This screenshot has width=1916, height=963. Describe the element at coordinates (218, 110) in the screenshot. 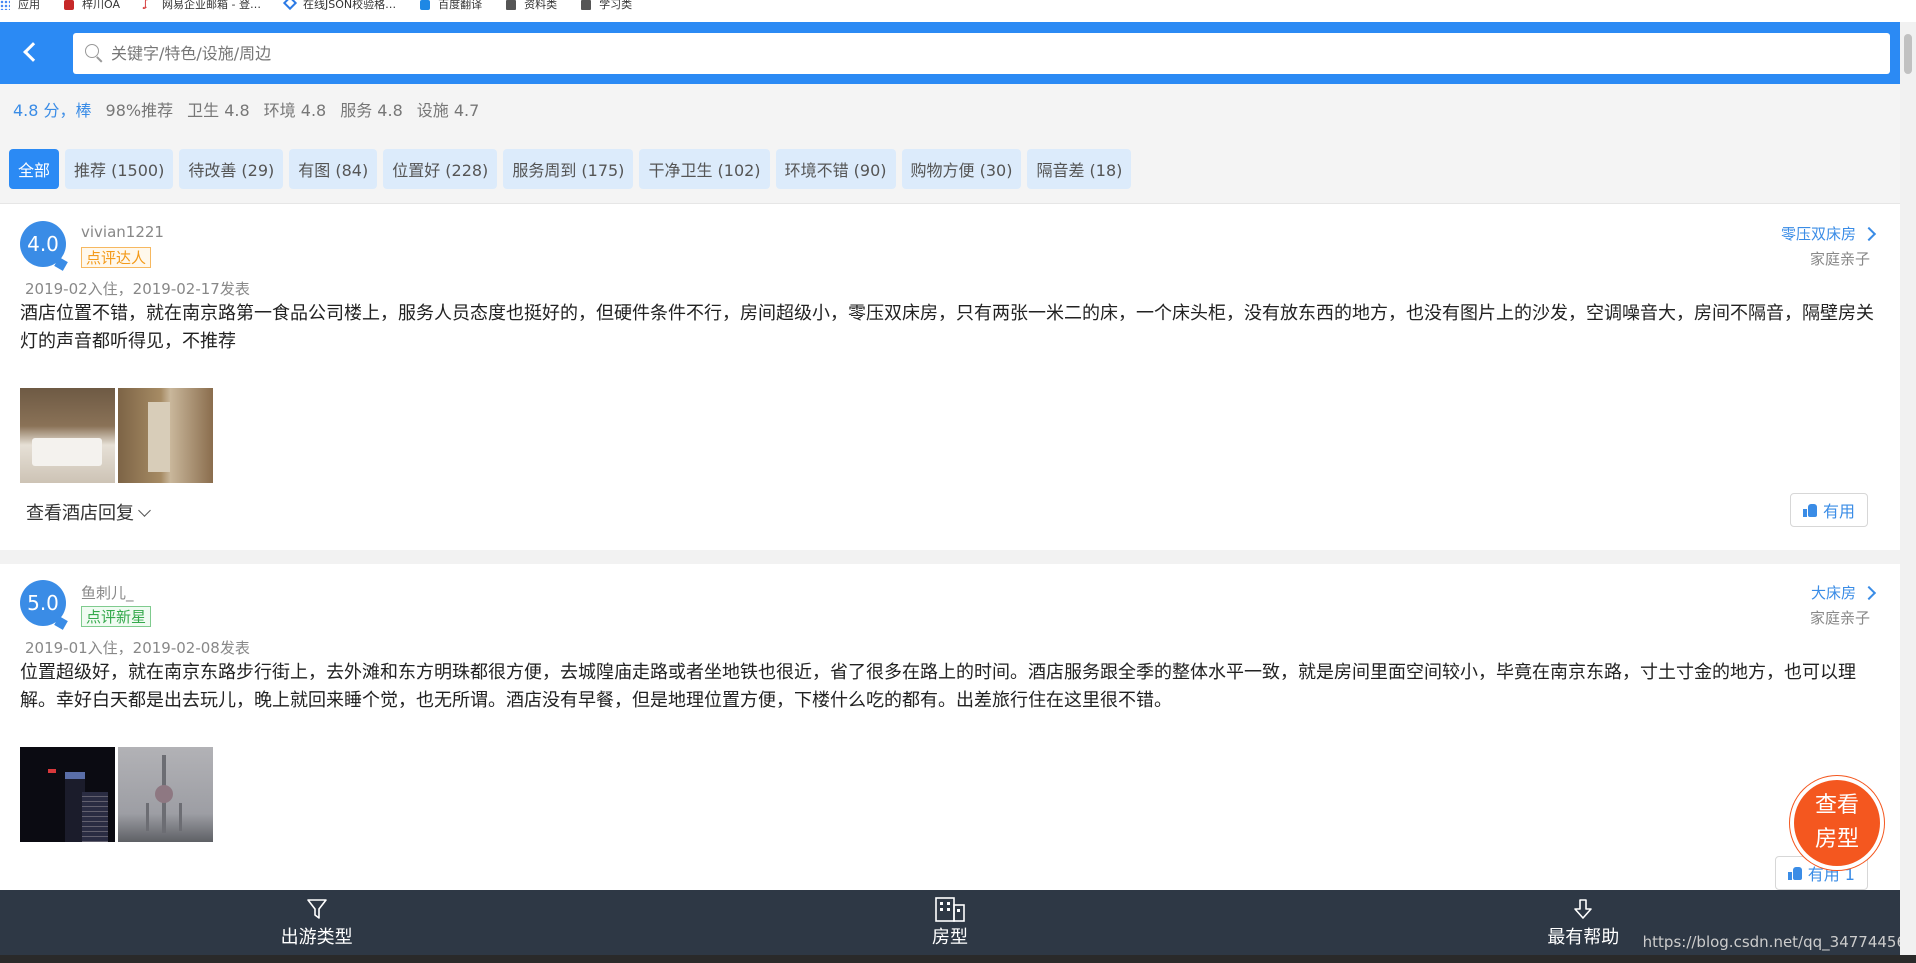

I see `hygiene-score: 卫生 4.8` at that location.